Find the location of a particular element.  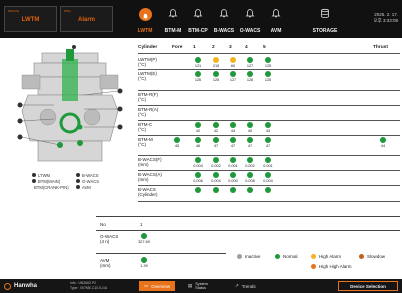

reading-value: 47 is located at coordinates (216, 146).